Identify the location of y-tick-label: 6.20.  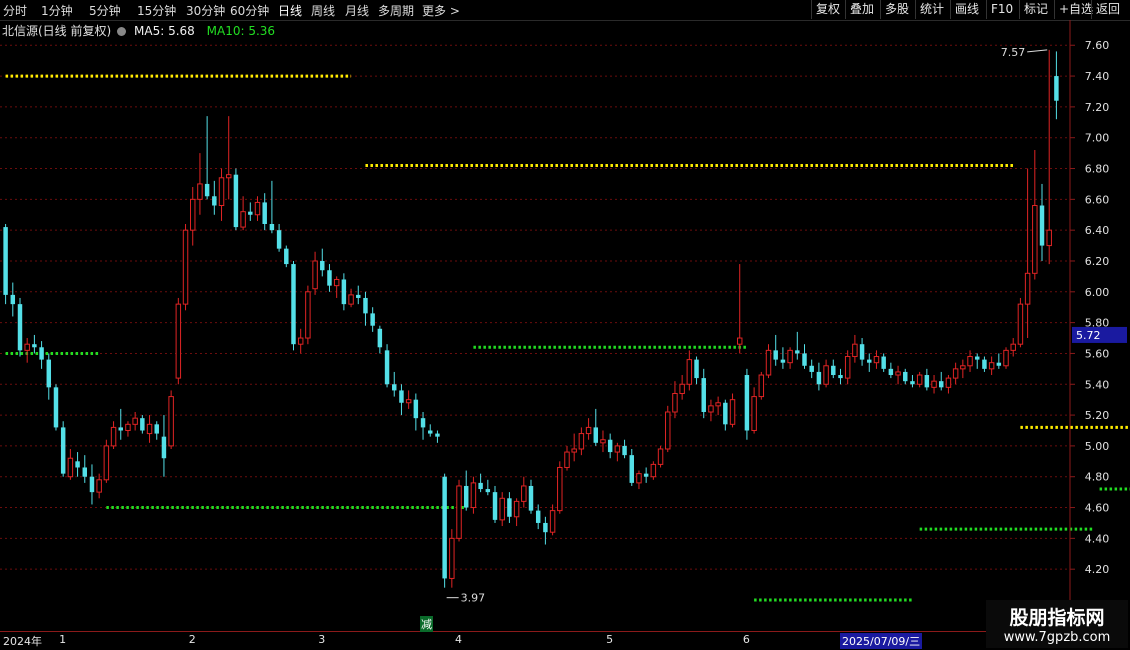
(1097, 261).